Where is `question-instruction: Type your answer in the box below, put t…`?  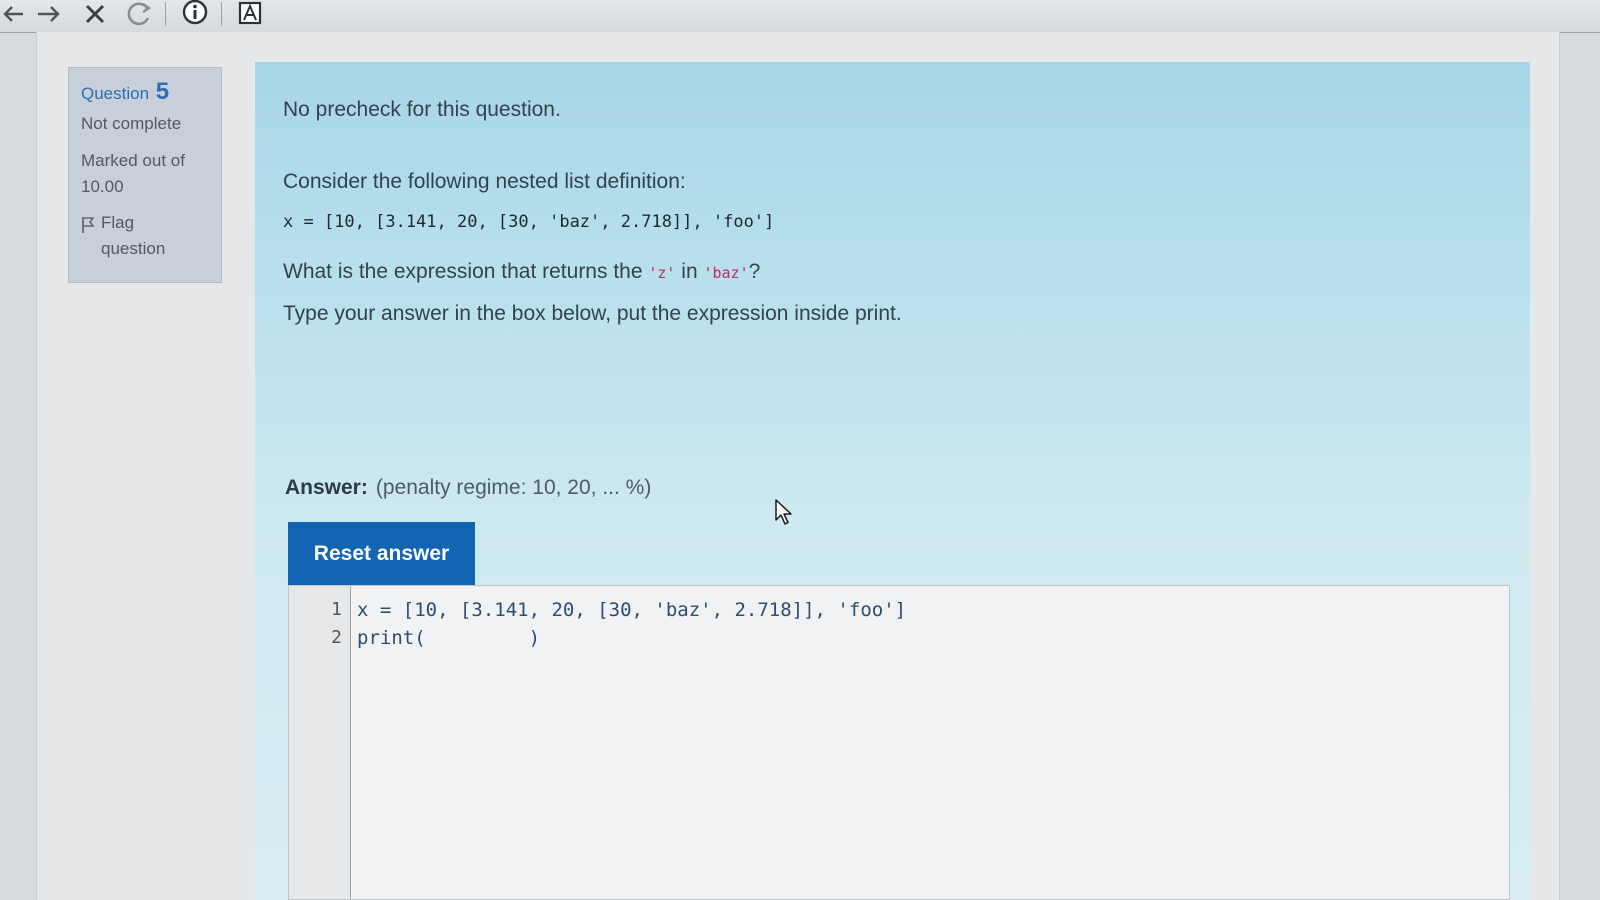 question-instruction: Type your answer in the box below, put t… is located at coordinates (592, 313).